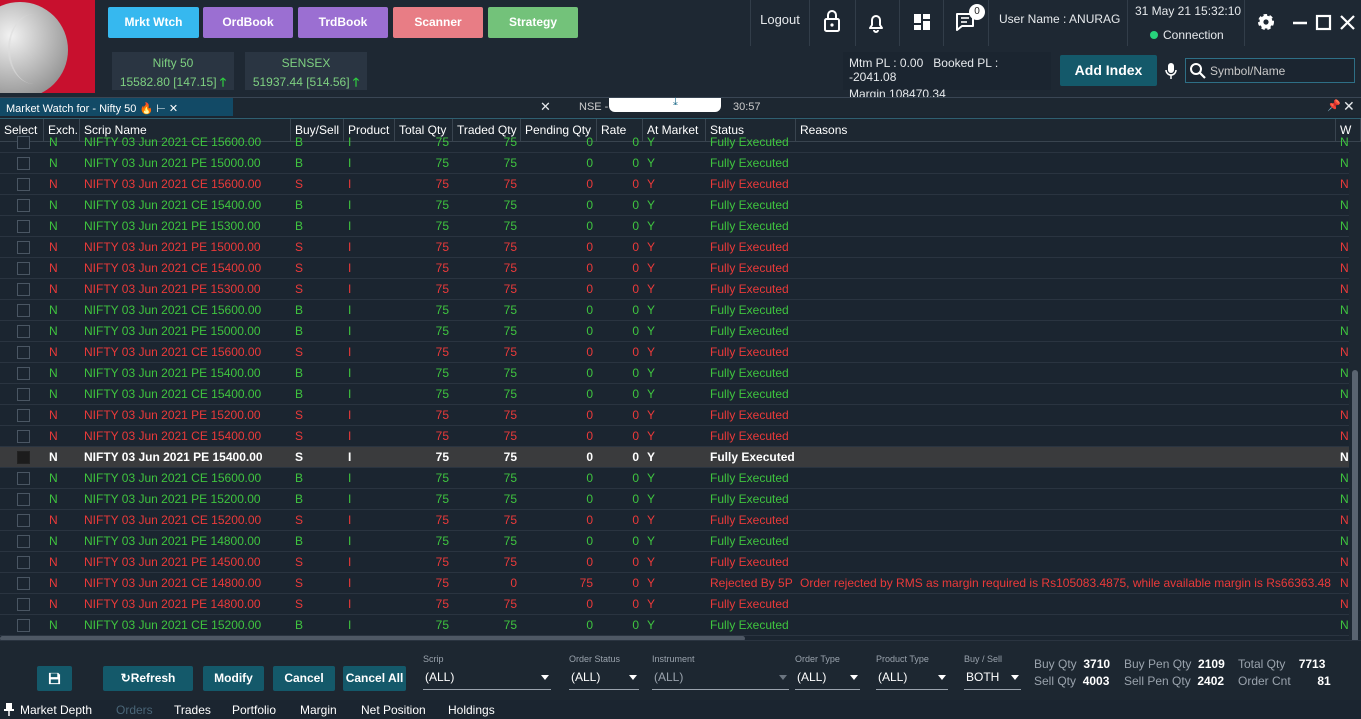  What do you see at coordinates (1334, 105) in the screenshot?
I see `pin-icon: 📌` at bounding box center [1334, 105].